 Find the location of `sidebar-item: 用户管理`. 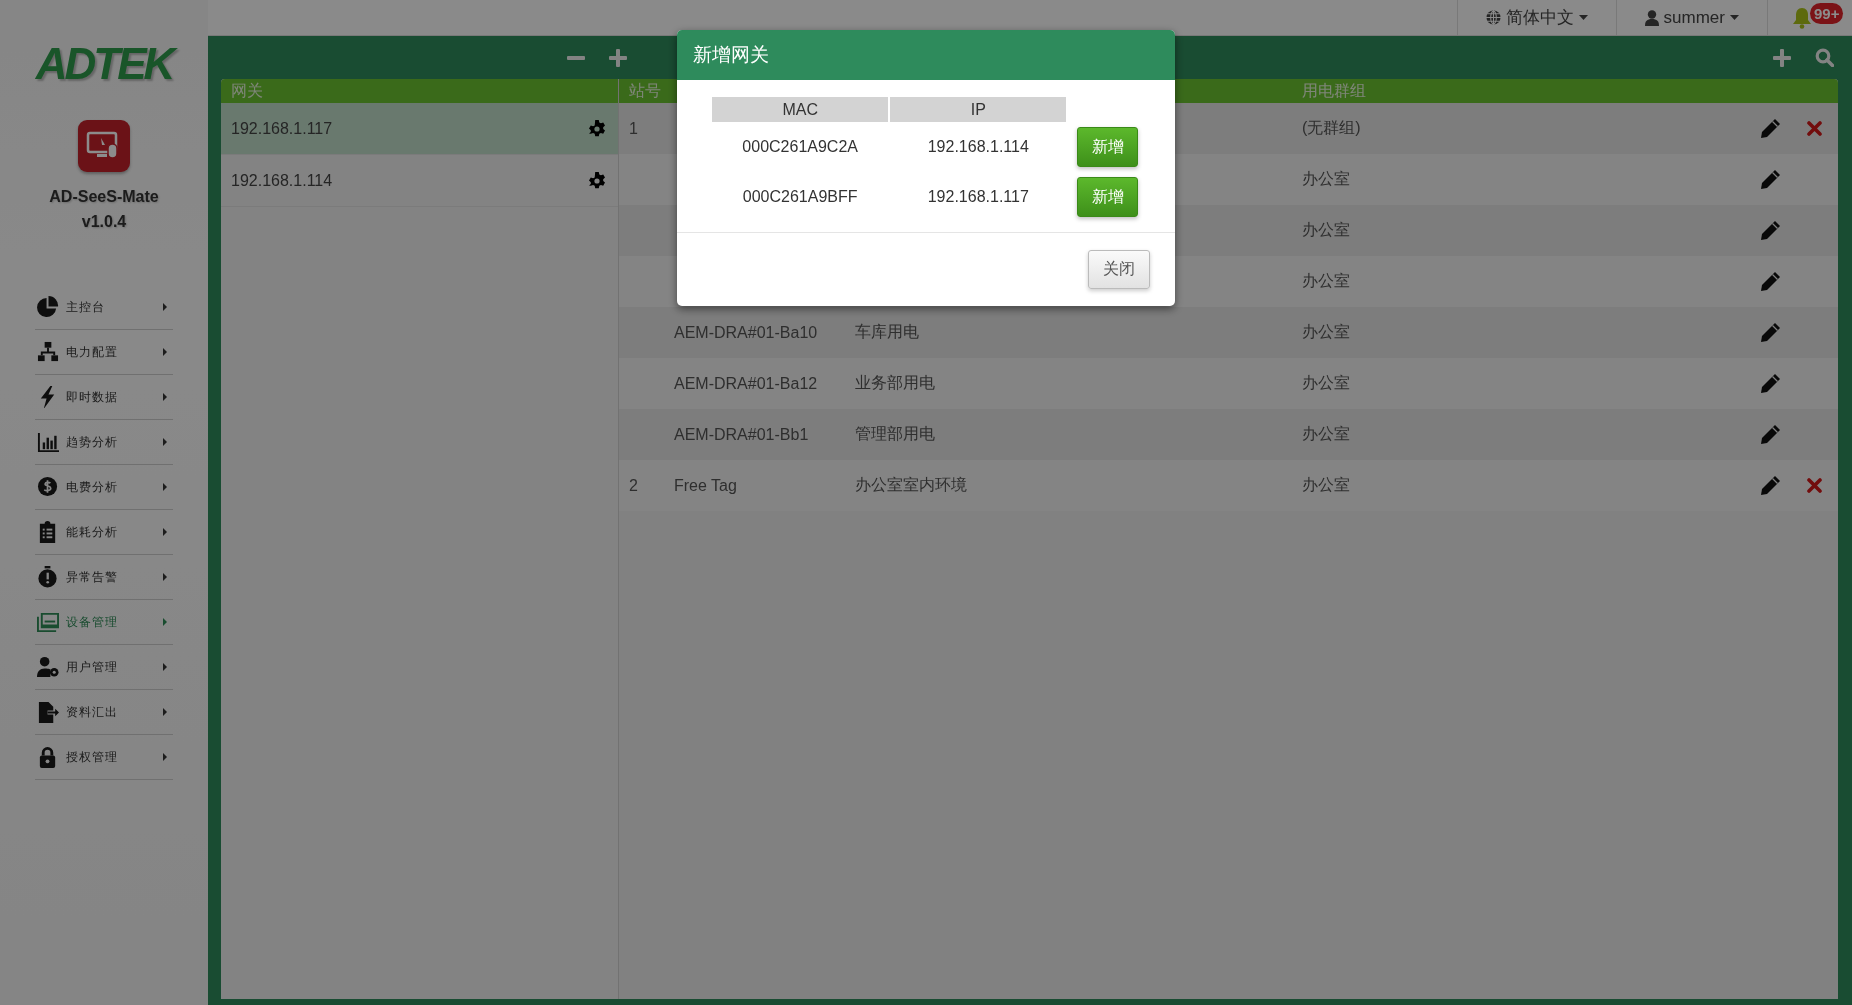

sidebar-item: 用户管理 is located at coordinates (104, 667).